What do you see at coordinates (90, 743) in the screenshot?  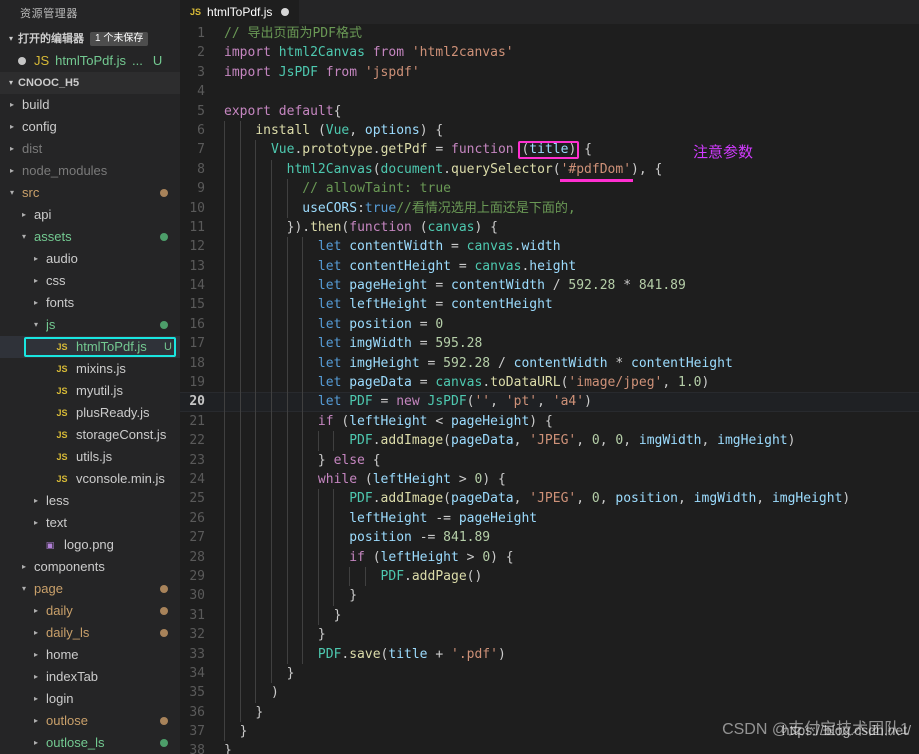 I see `tree-item-outlose_ls: ▸ outlose_ls` at bounding box center [90, 743].